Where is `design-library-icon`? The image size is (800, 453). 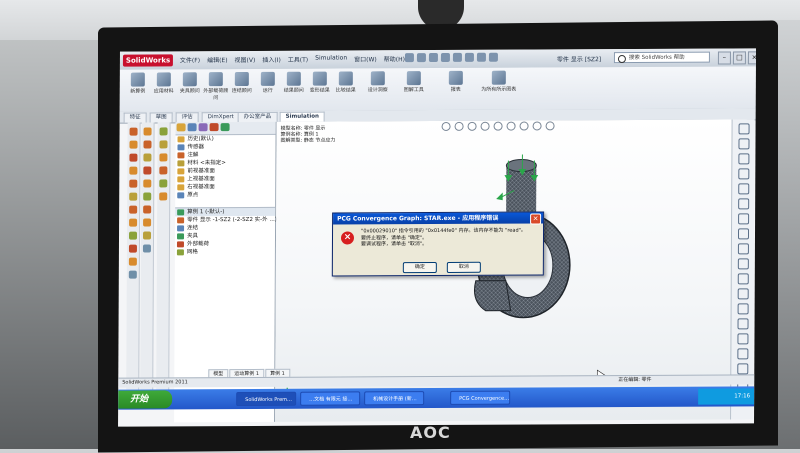 design-library-icon is located at coordinates (743, 143).